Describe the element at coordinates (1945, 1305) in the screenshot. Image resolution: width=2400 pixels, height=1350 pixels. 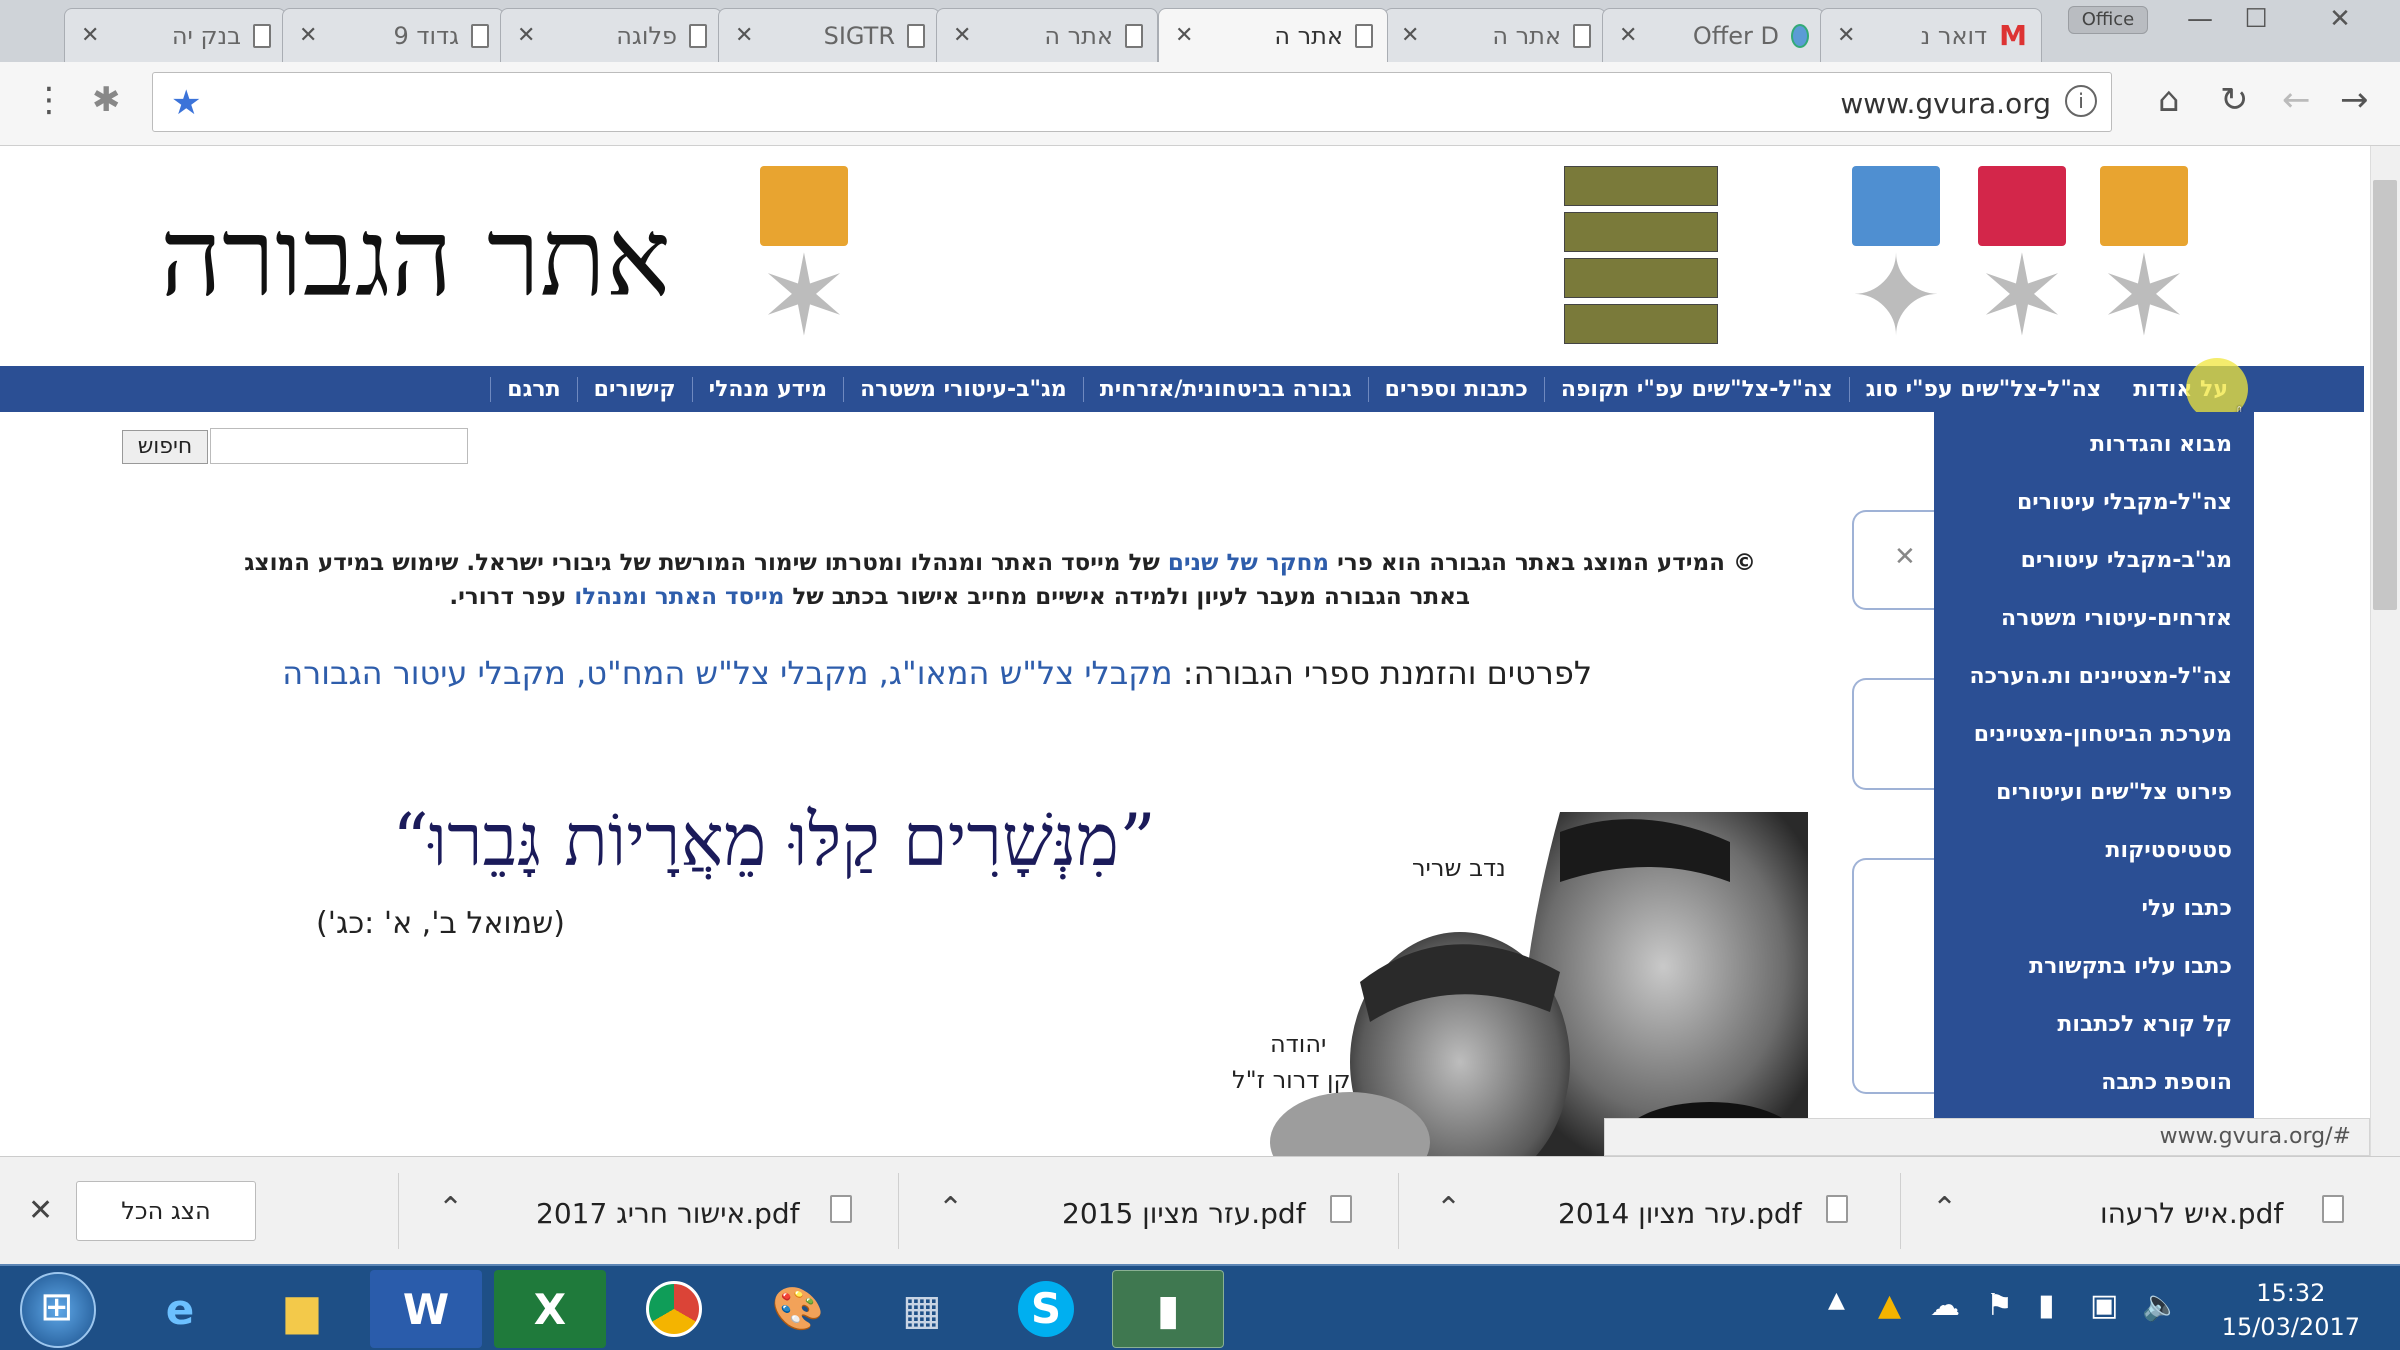
I see `cloud-icon: ☁` at that location.